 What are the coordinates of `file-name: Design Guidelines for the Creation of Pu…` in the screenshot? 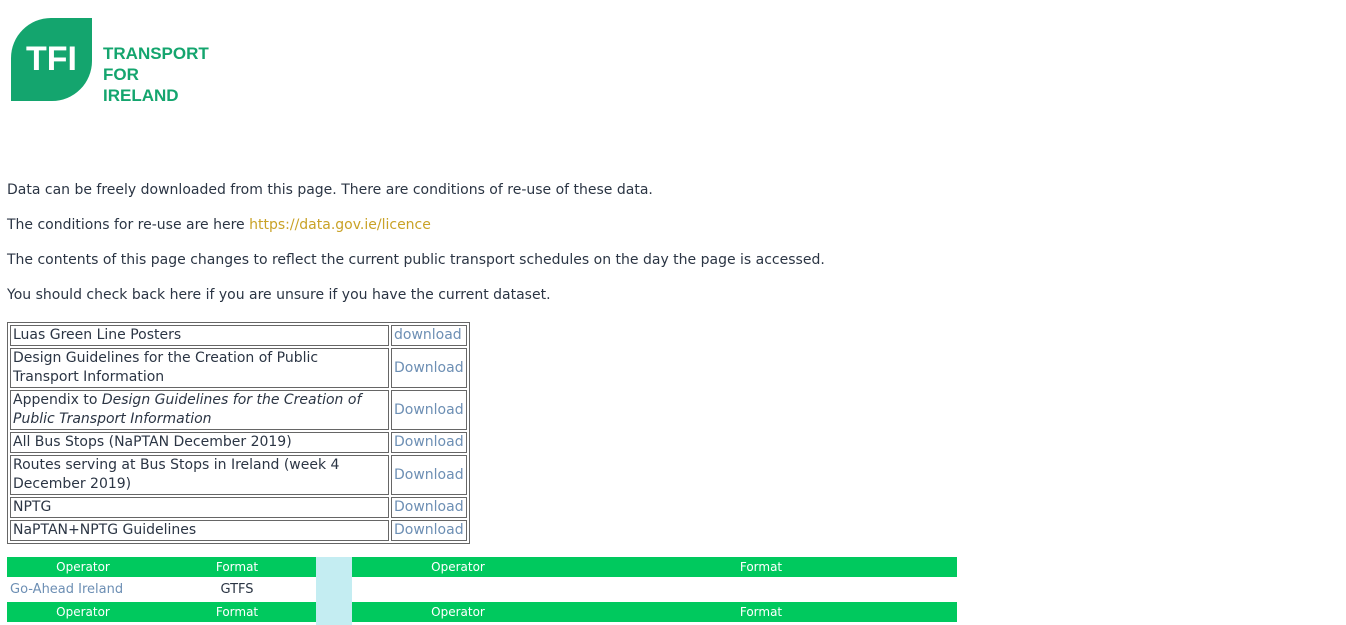 It's located at (199, 368).